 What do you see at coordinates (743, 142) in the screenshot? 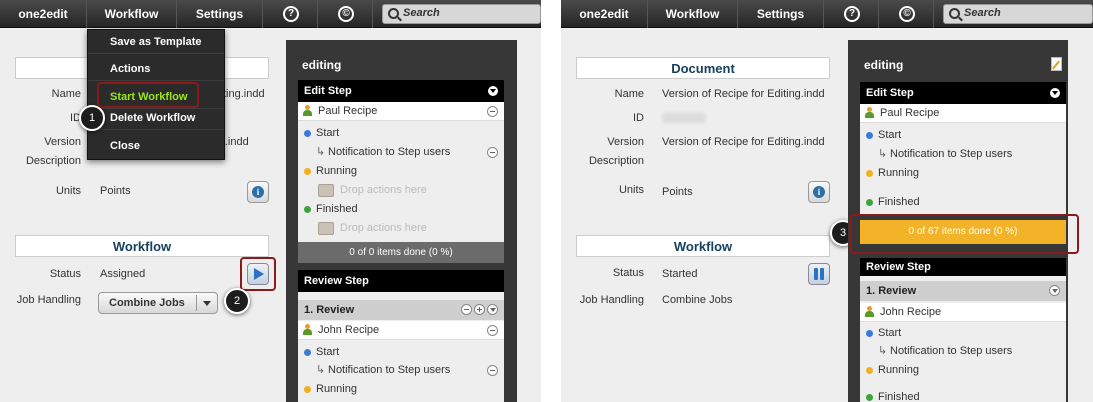
I see `version-value: Version of Recipe for Editing.indd` at bounding box center [743, 142].